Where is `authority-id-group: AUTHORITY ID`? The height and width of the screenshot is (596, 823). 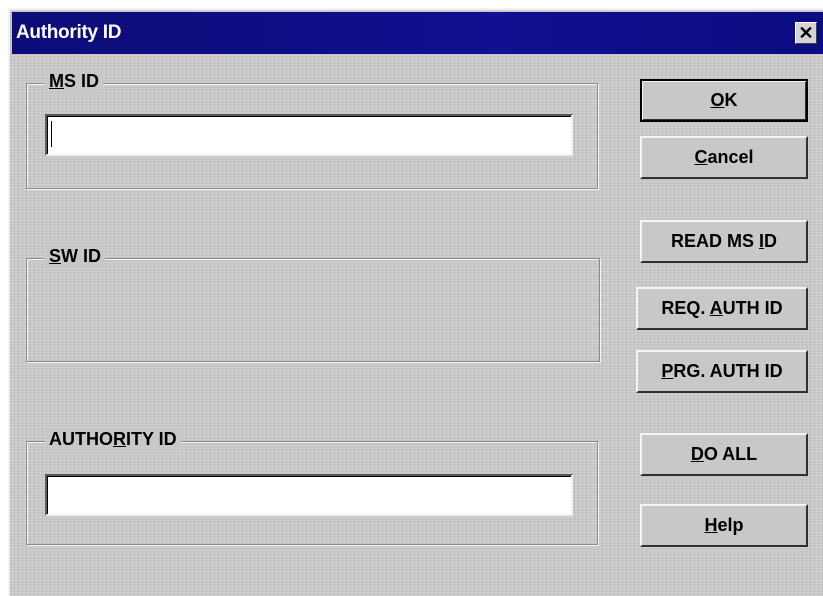
authority-id-group: AUTHORITY ID is located at coordinates (312, 487).